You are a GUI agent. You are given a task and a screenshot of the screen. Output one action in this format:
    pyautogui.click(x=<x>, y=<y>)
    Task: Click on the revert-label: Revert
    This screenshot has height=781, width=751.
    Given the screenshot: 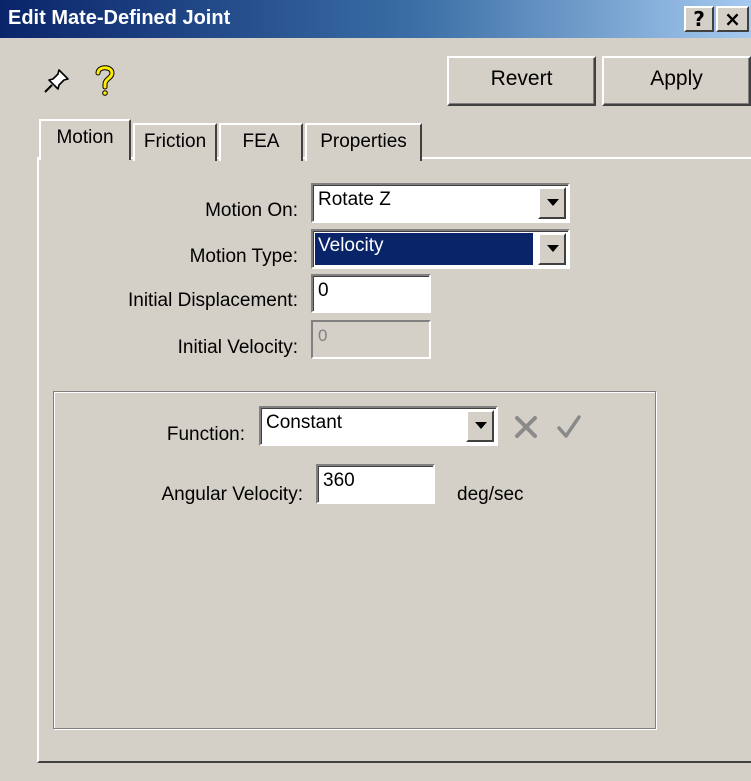 What is the action you would take?
    pyautogui.click(x=521, y=78)
    